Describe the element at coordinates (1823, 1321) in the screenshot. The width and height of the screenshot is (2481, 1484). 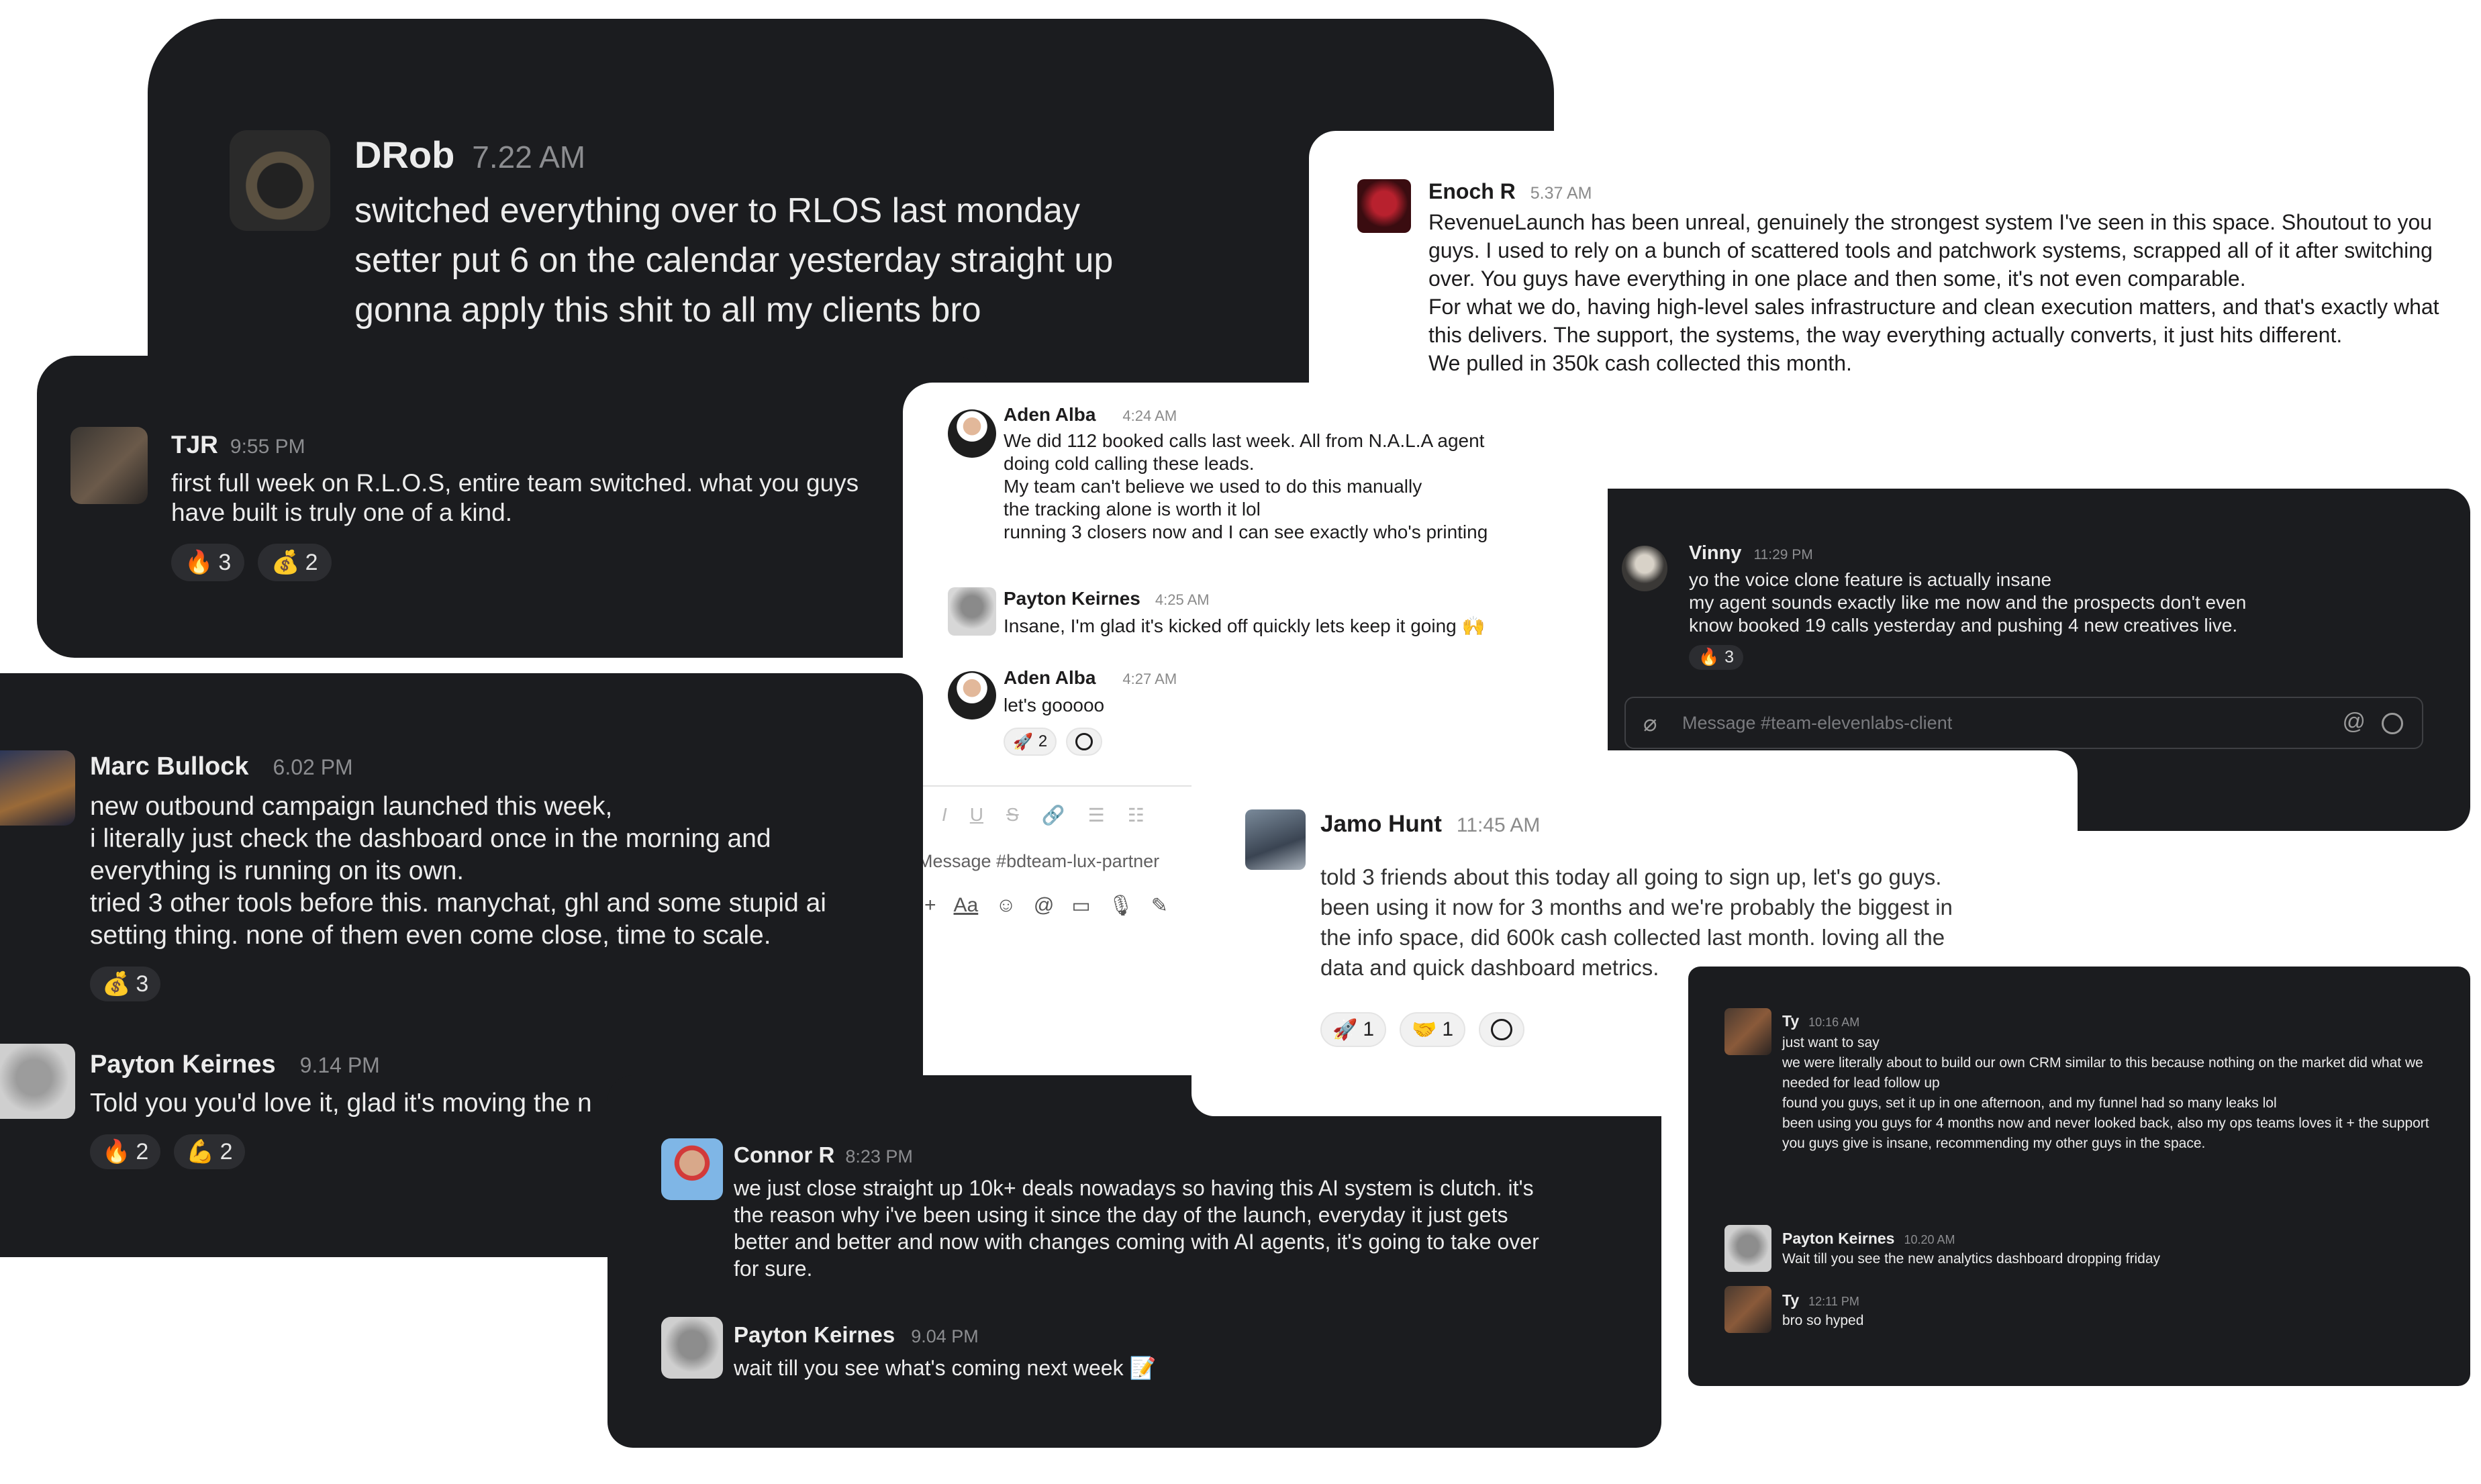
I see `message-text: bro so hyped` at that location.